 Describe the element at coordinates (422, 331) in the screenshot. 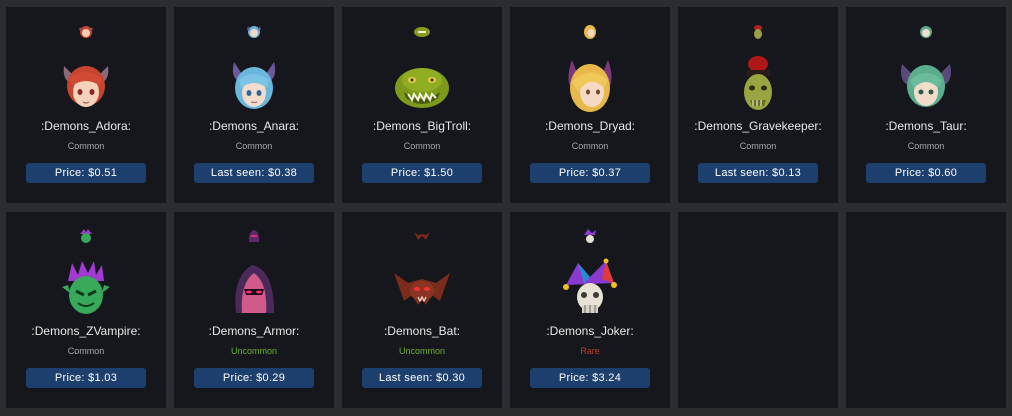

I see `item-name: :Demons_Bat:` at that location.